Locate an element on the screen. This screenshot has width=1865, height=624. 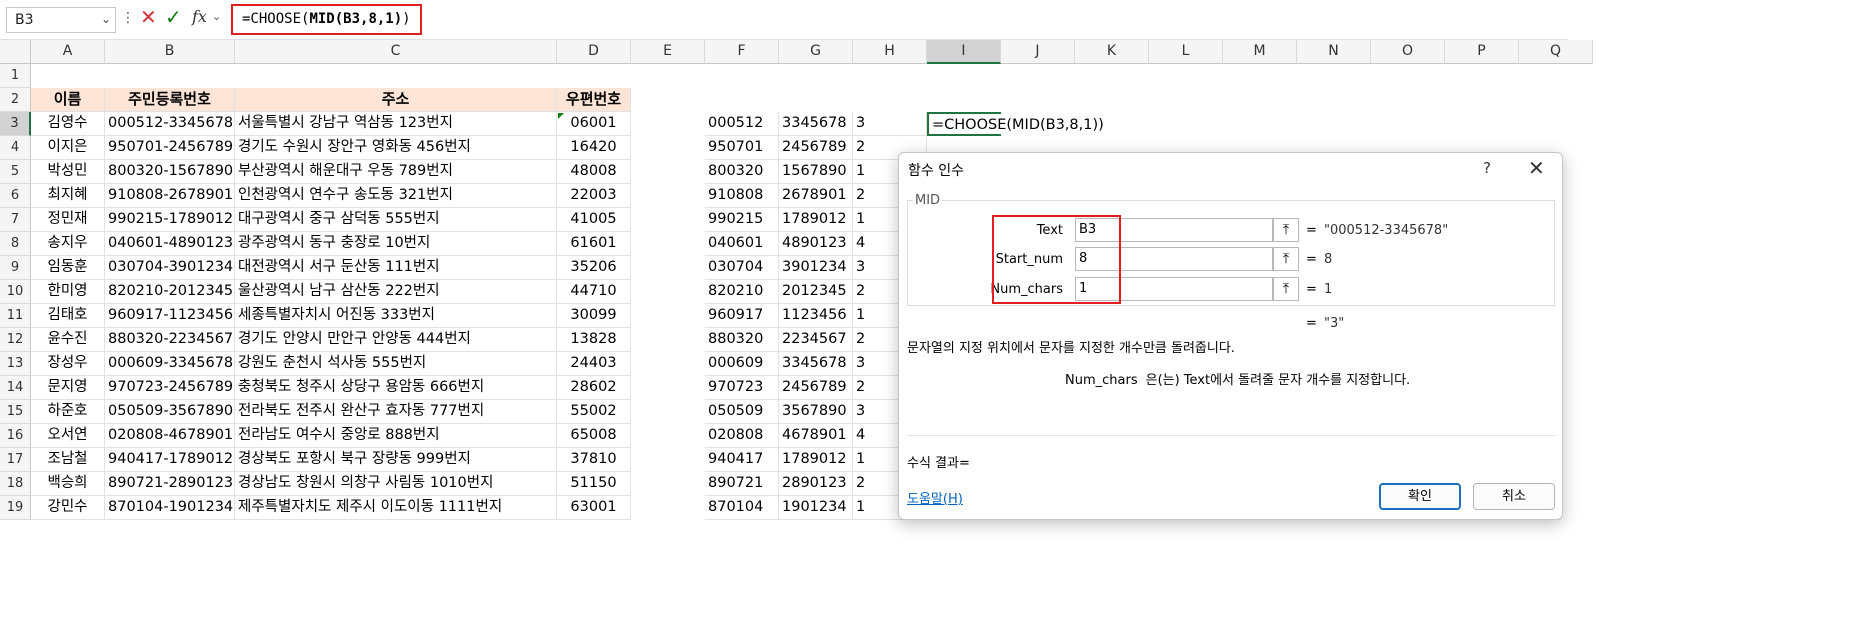
header-cell-rrn: 주민등록번호 is located at coordinates (170, 100).